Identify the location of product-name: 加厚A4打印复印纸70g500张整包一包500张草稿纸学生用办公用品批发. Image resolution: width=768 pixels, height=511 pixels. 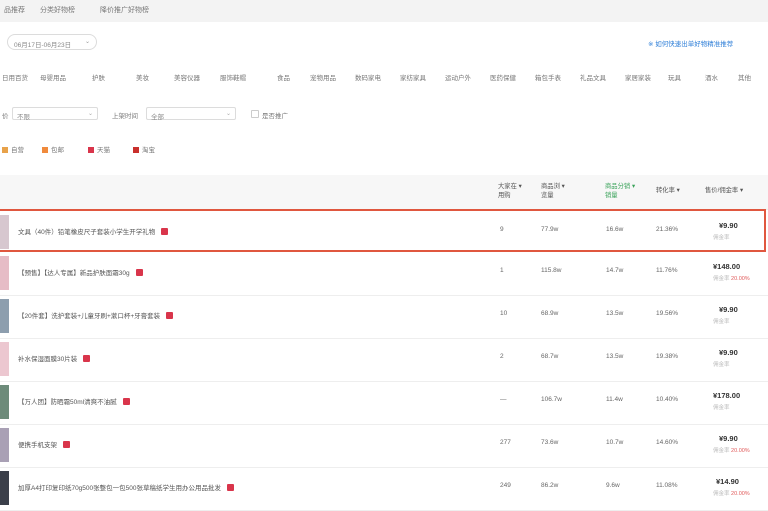
(126, 487).